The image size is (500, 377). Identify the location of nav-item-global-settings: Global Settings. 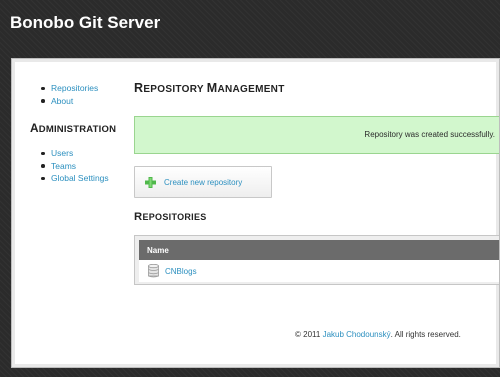
(74, 178).